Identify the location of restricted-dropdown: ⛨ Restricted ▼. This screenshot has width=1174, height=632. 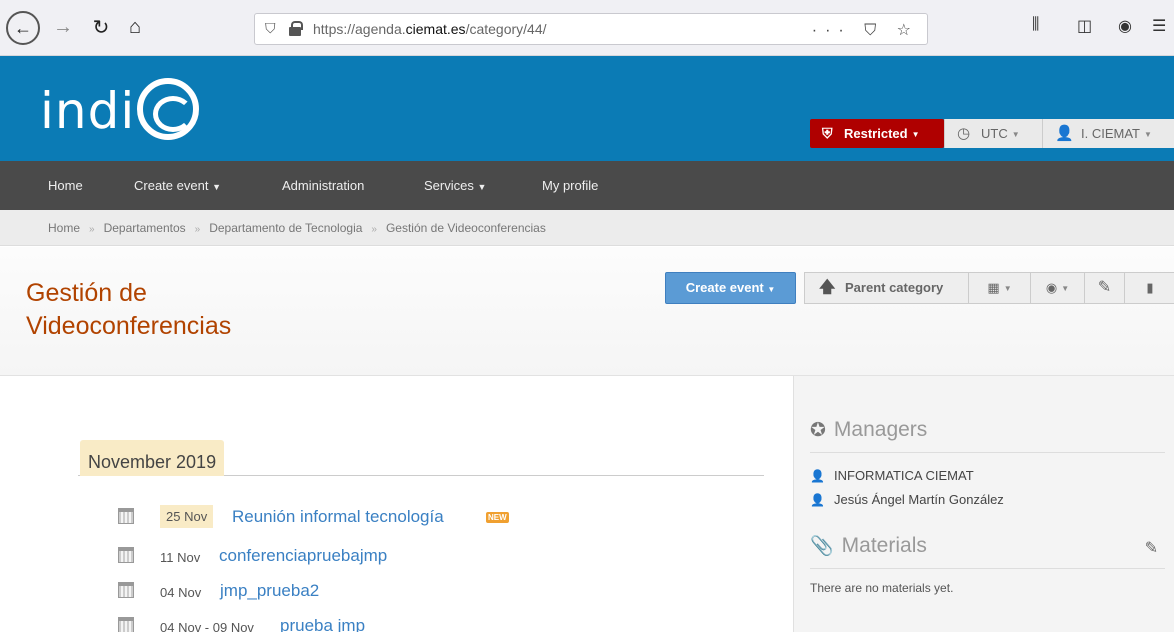
(877, 133).